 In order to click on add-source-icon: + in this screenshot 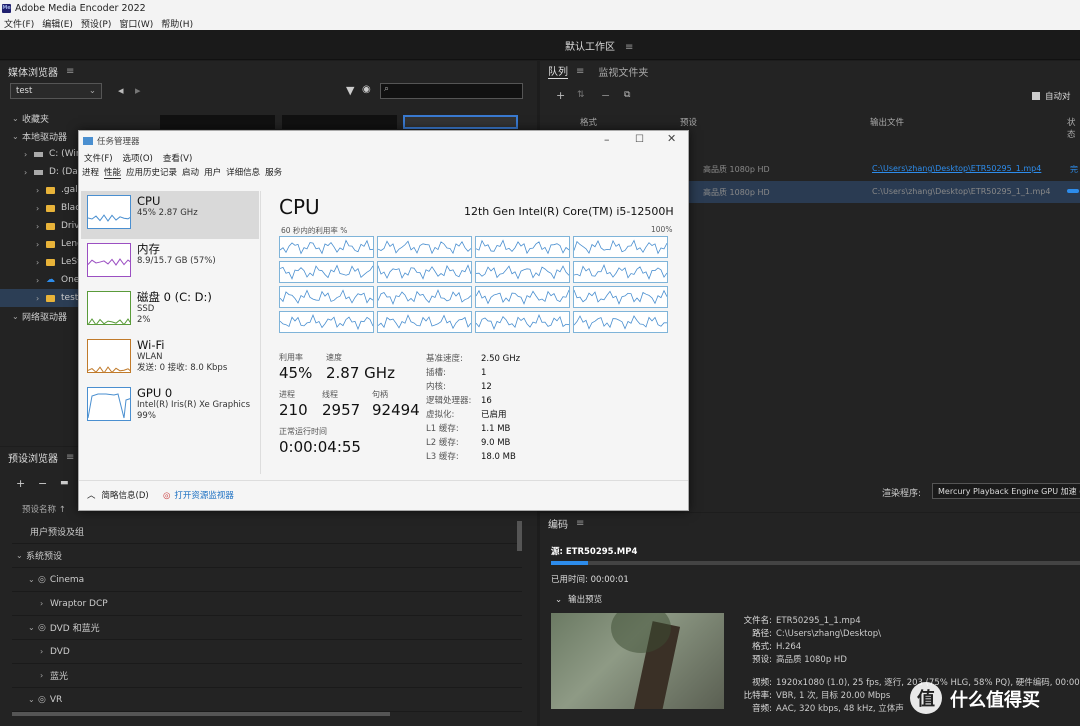, I will do `click(560, 95)`.